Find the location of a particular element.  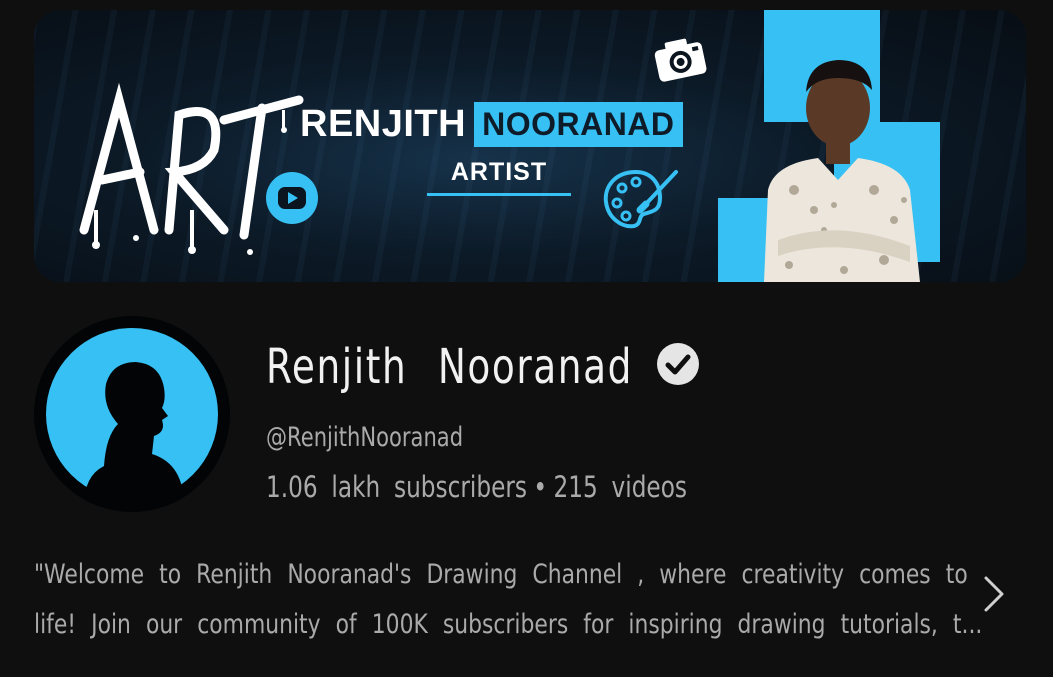

art-logo is located at coordinates (191, 168).